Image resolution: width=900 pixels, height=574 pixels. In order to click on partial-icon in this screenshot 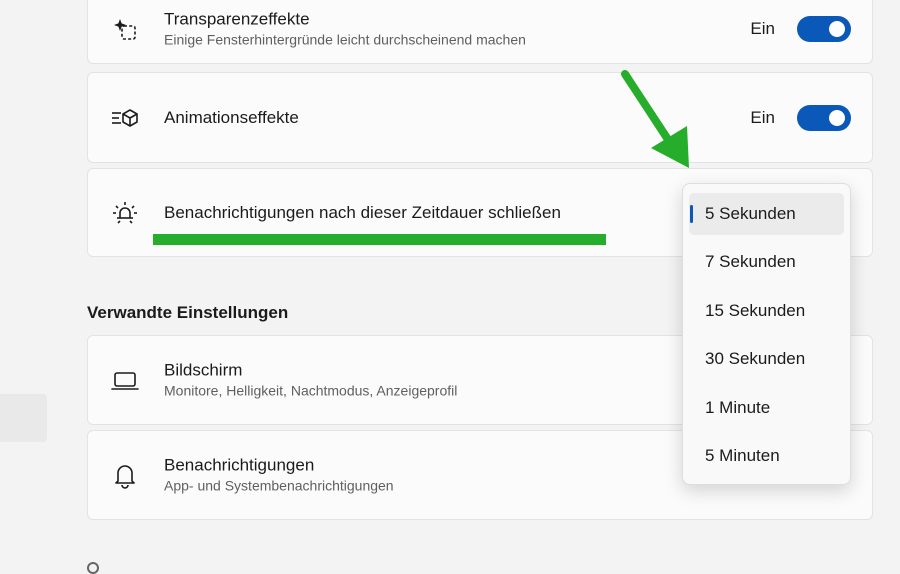, I will do `click(93, 568)`.